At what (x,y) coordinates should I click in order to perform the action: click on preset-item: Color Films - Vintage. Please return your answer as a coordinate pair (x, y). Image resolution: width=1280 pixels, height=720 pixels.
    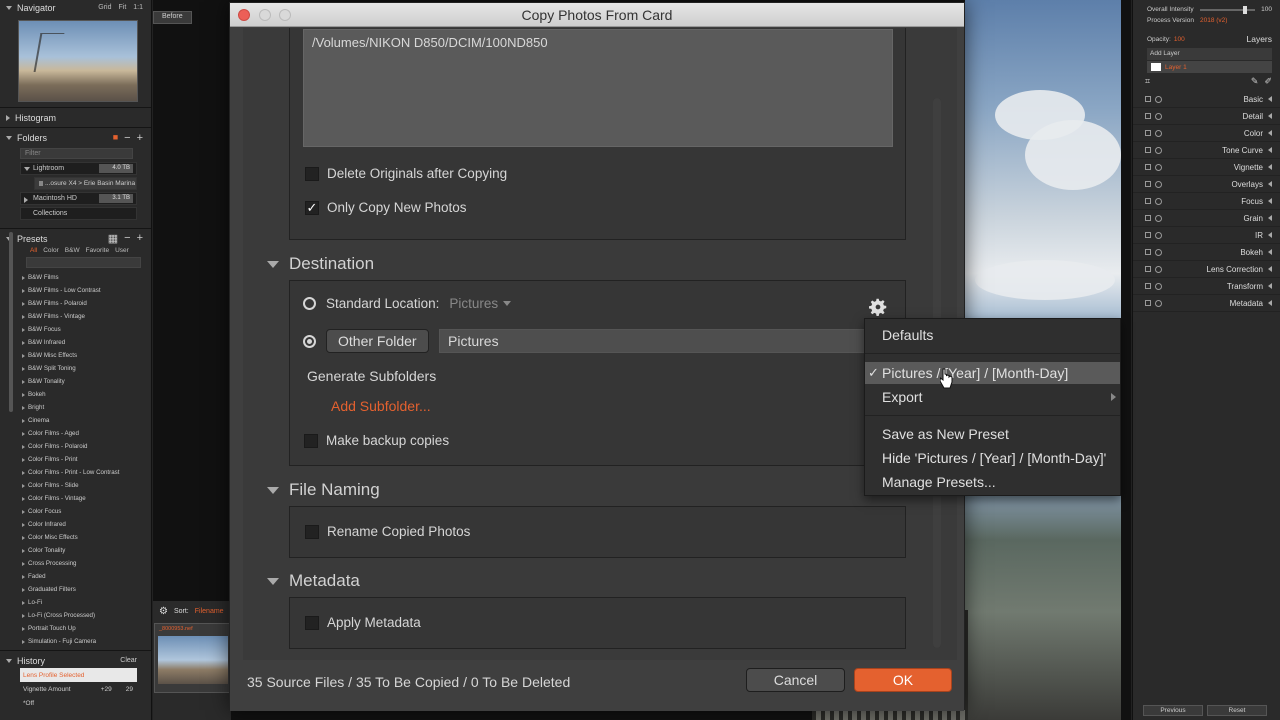
    Looking at the image, I should click on (86, 498).